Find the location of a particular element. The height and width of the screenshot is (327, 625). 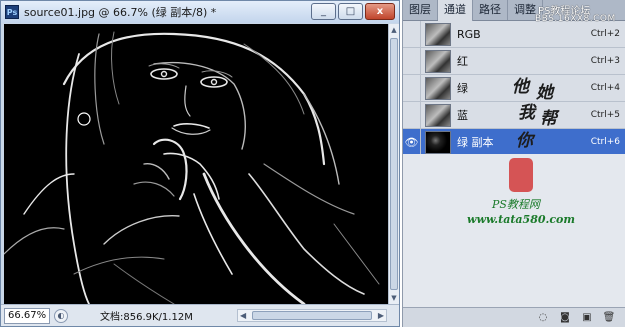

watermark-site-url: www.tata580.com is located at coordinates (521, 219).